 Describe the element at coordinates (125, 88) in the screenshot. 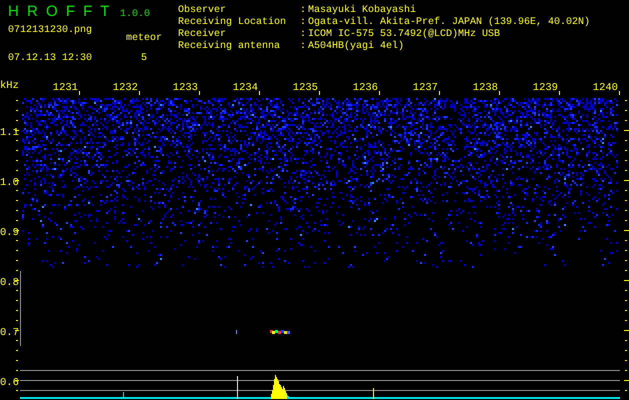

I see `time-tick-label: 1232` at that location.